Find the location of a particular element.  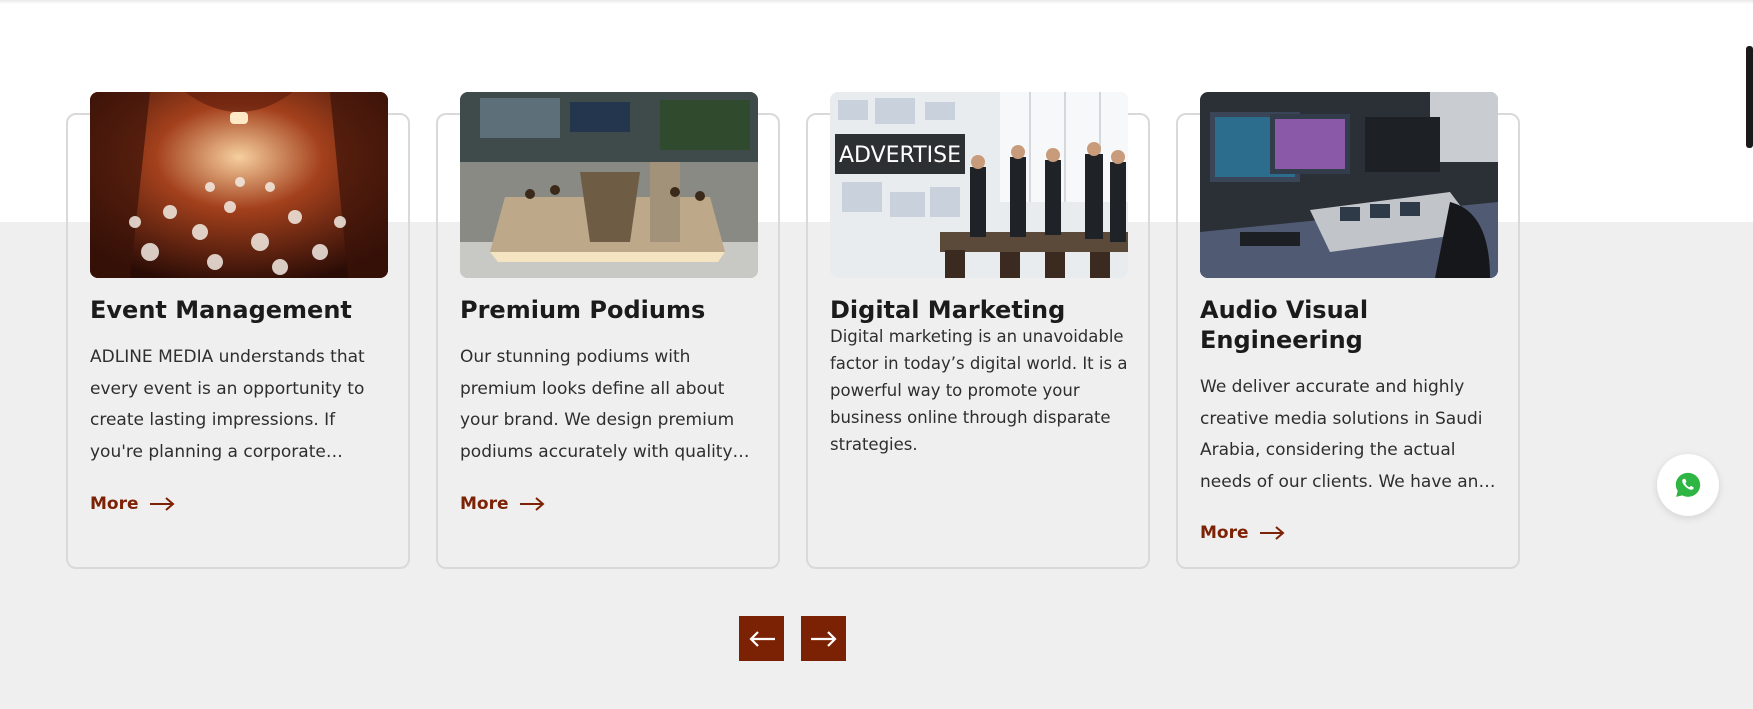

av-control-room-image is located at coordinates (1349, 185).